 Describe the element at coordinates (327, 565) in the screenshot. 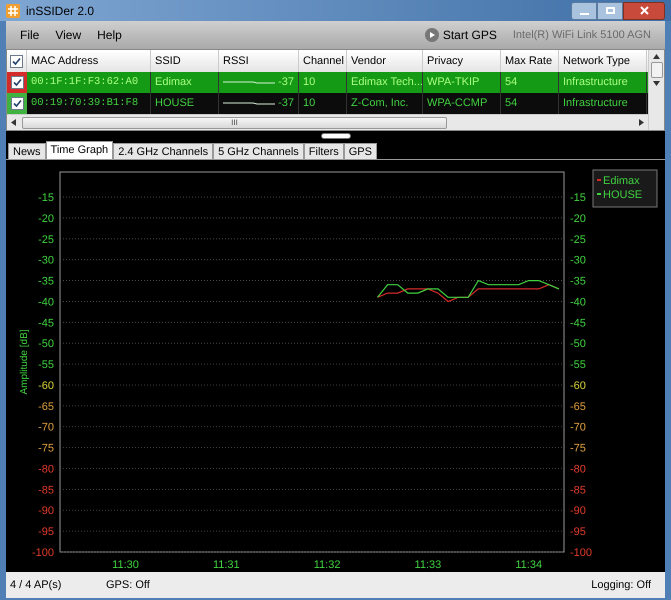

I see `x-tick-label: 11:32` at that location.